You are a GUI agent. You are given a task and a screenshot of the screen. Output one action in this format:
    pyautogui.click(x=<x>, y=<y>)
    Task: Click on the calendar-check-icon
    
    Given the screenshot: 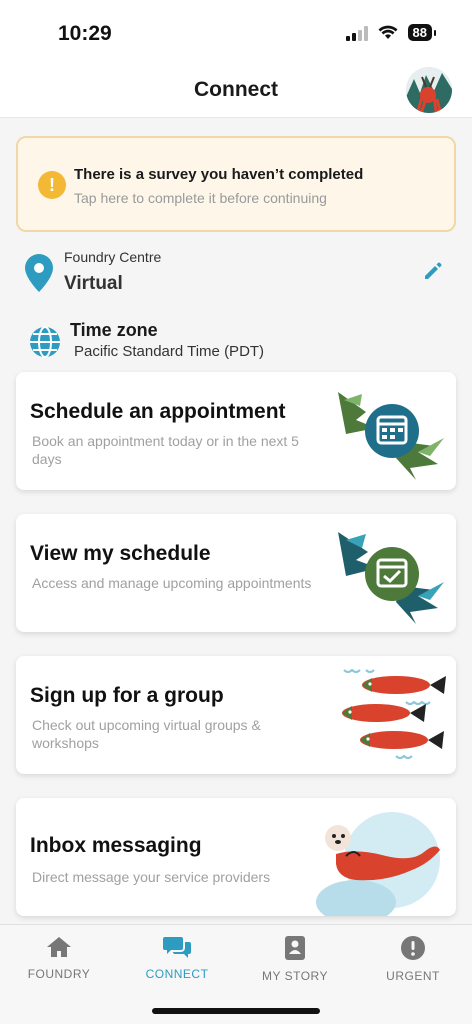 What is the action you would take?
    pyautogui.click(x=391, y=578)
    